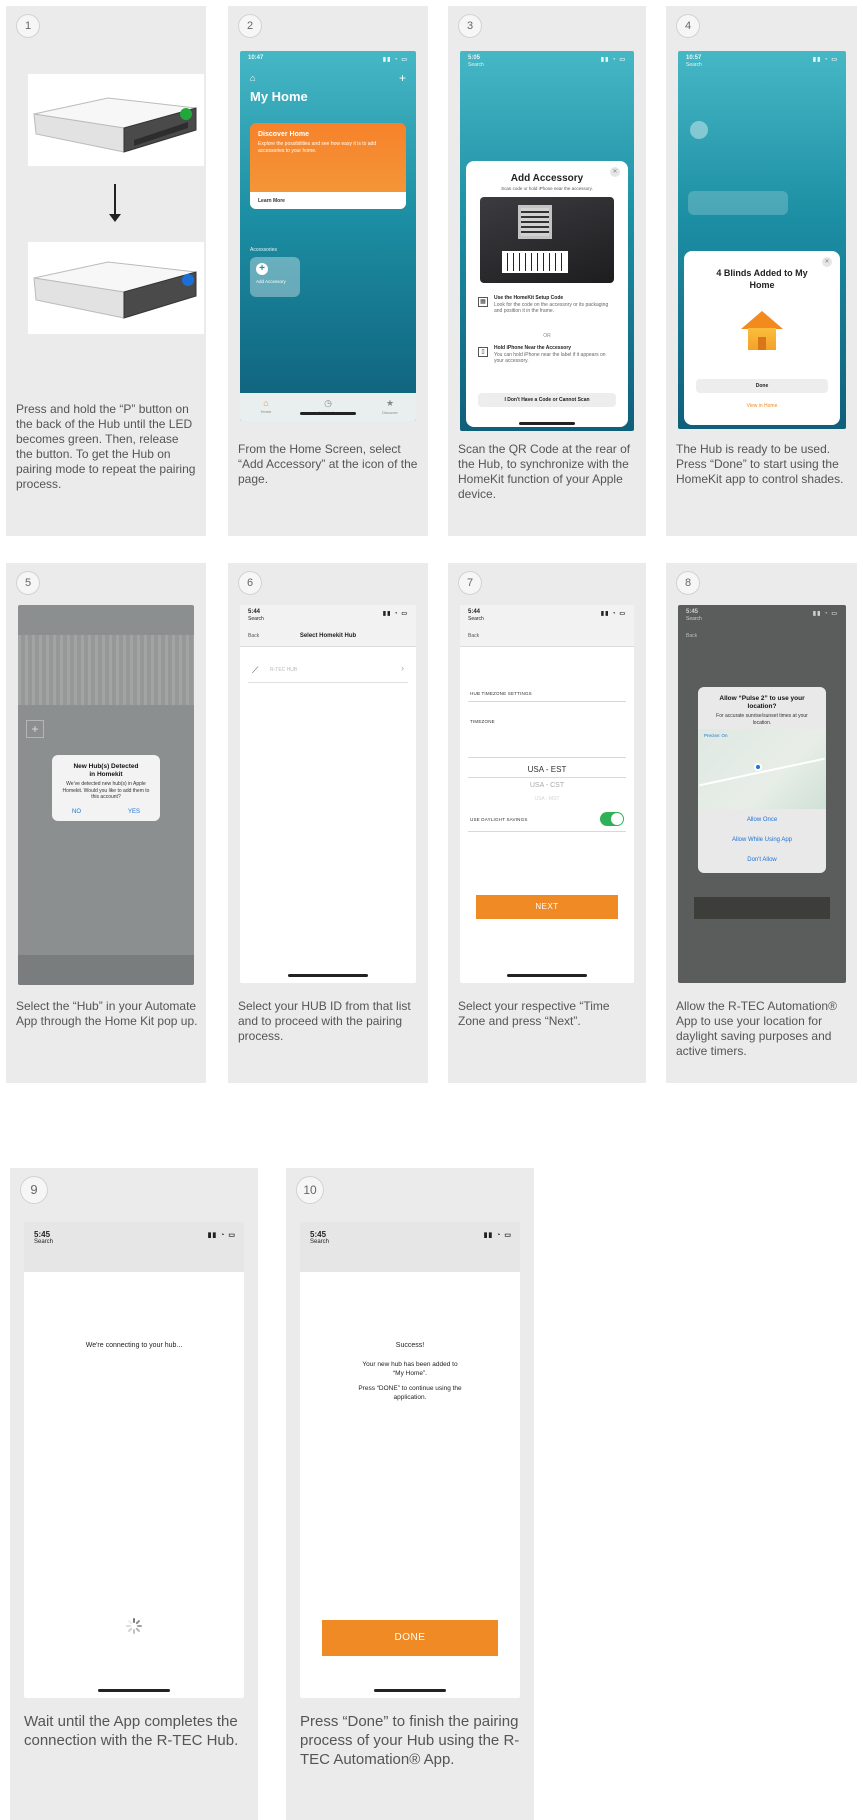  I want to click on section-label: Accessories, so click(263, 250).